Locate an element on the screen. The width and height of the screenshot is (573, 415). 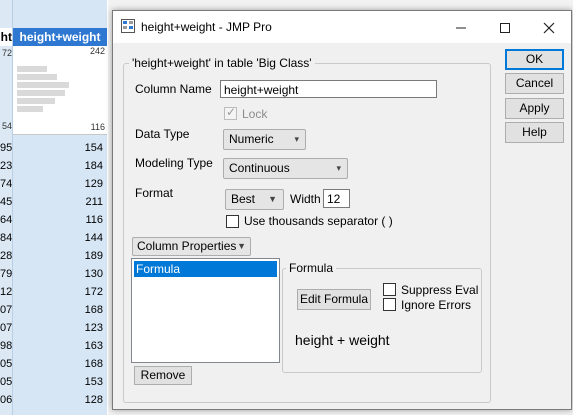
suppress-eval-checkbox is located at coordinates (389, 289).